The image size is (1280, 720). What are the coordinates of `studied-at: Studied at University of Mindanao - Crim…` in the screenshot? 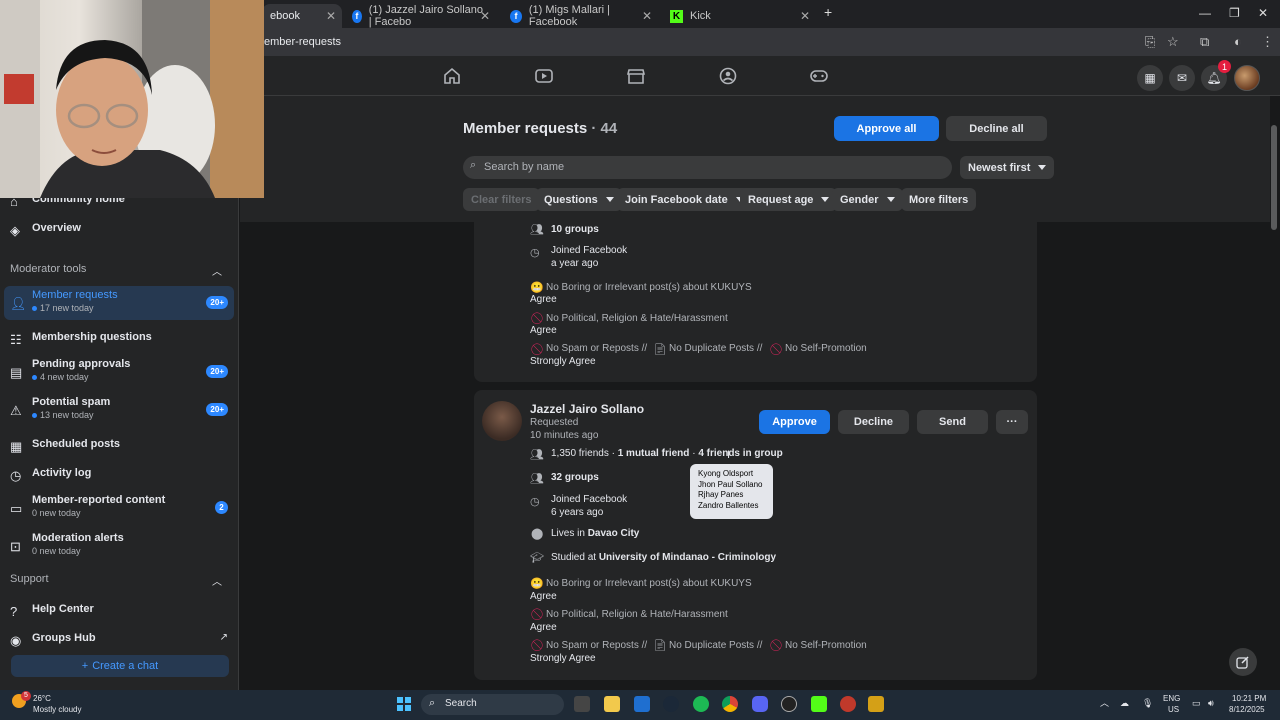 It's located at (663, 557).